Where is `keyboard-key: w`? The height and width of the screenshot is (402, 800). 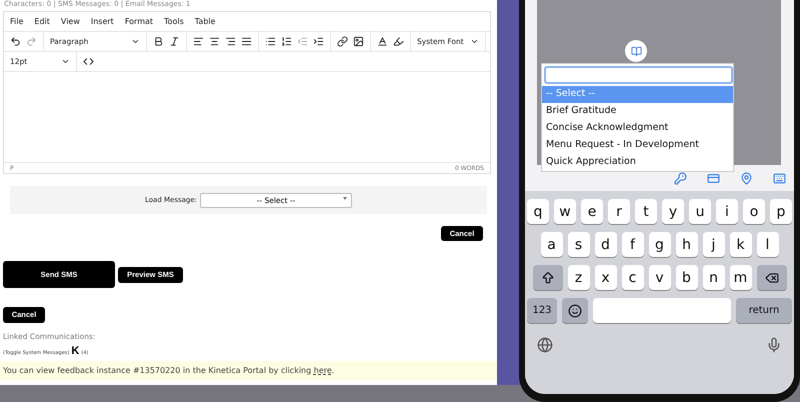
keyboard-key: w is located at coordinates (565, 211).